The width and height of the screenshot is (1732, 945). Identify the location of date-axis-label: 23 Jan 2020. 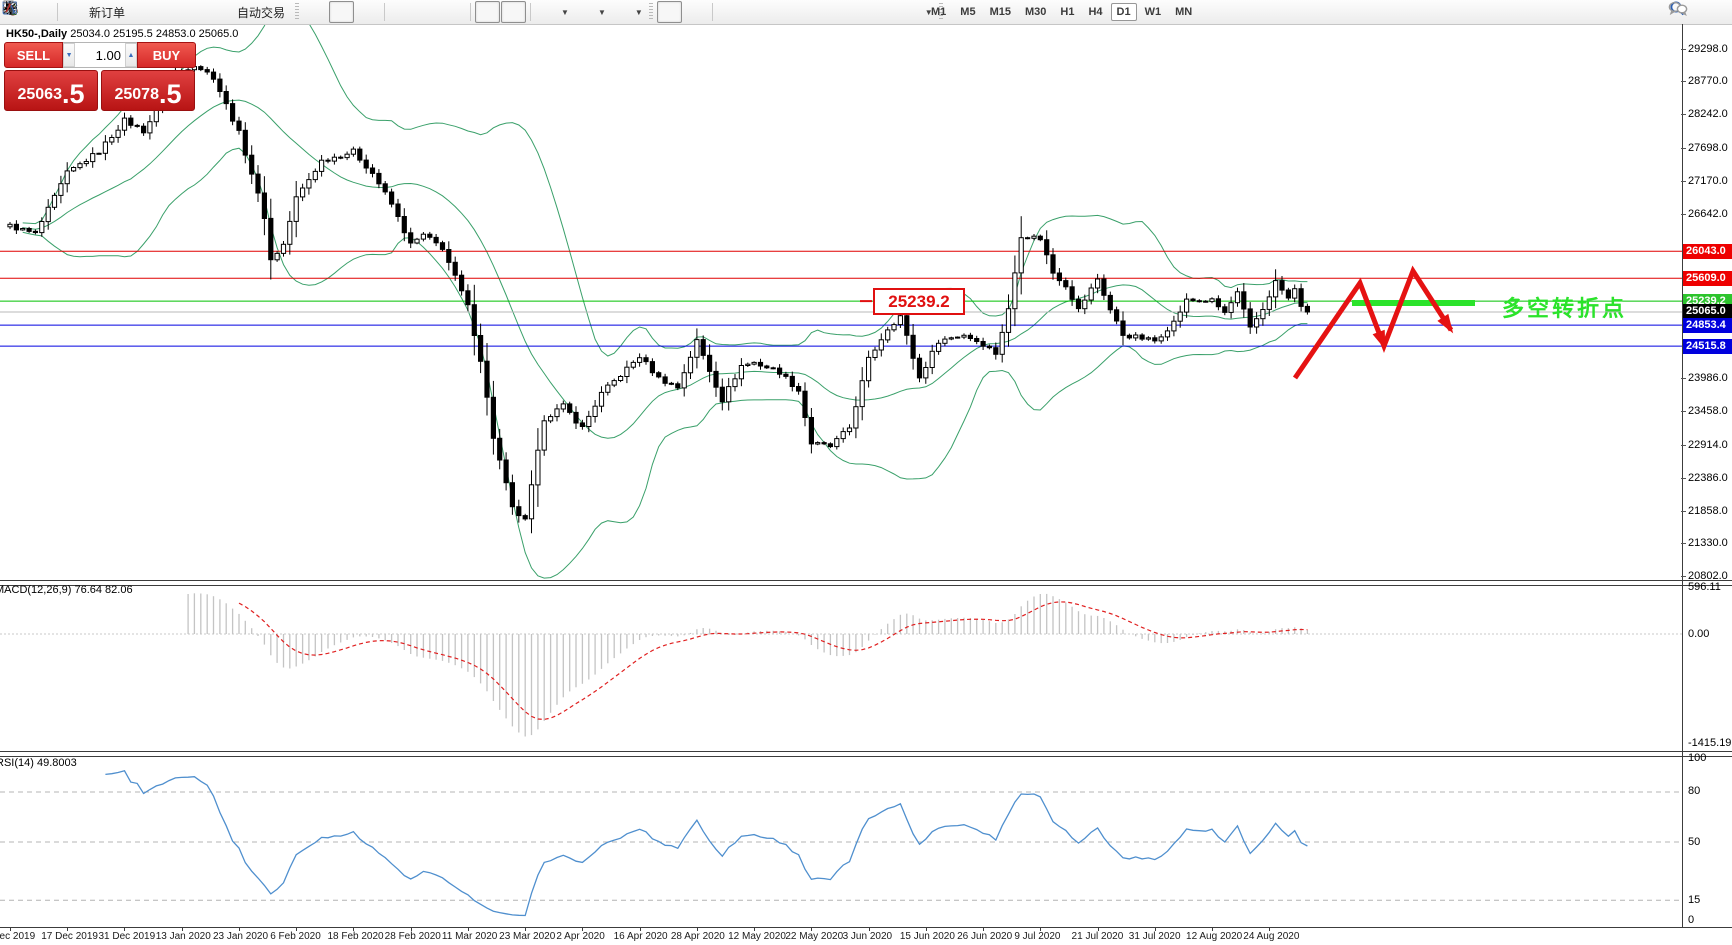
(240, 936).